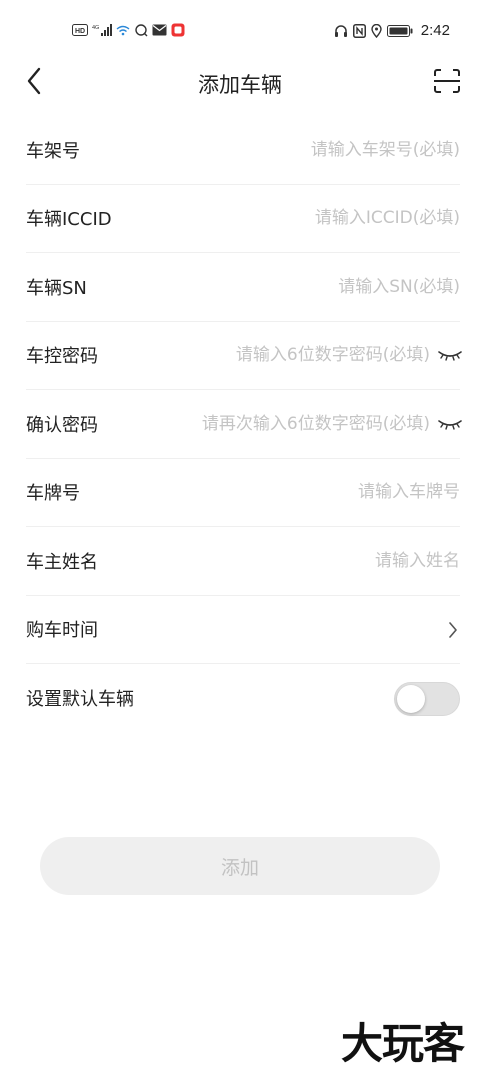 The width and height of the screenshot is (480, 1067). Describe the element at coordinates (283, 560) in the screenshot. I see `owner-input` at that location.